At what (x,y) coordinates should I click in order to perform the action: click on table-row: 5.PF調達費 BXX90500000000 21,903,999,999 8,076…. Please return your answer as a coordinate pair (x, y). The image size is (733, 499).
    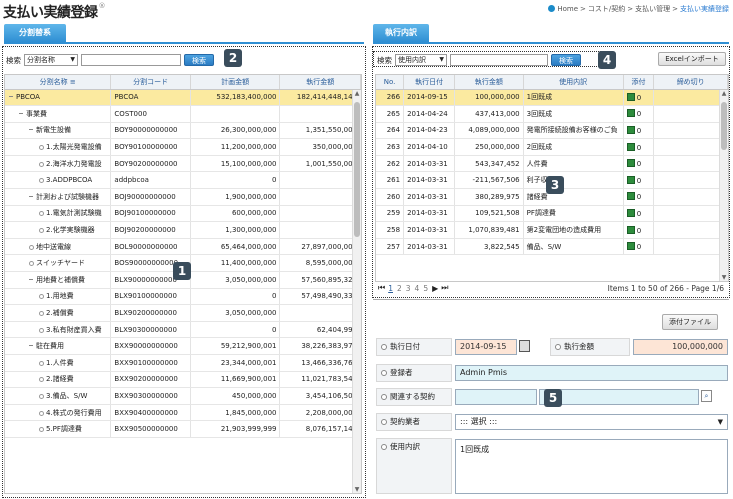
    Looking at the image, I should click on (183, 429).